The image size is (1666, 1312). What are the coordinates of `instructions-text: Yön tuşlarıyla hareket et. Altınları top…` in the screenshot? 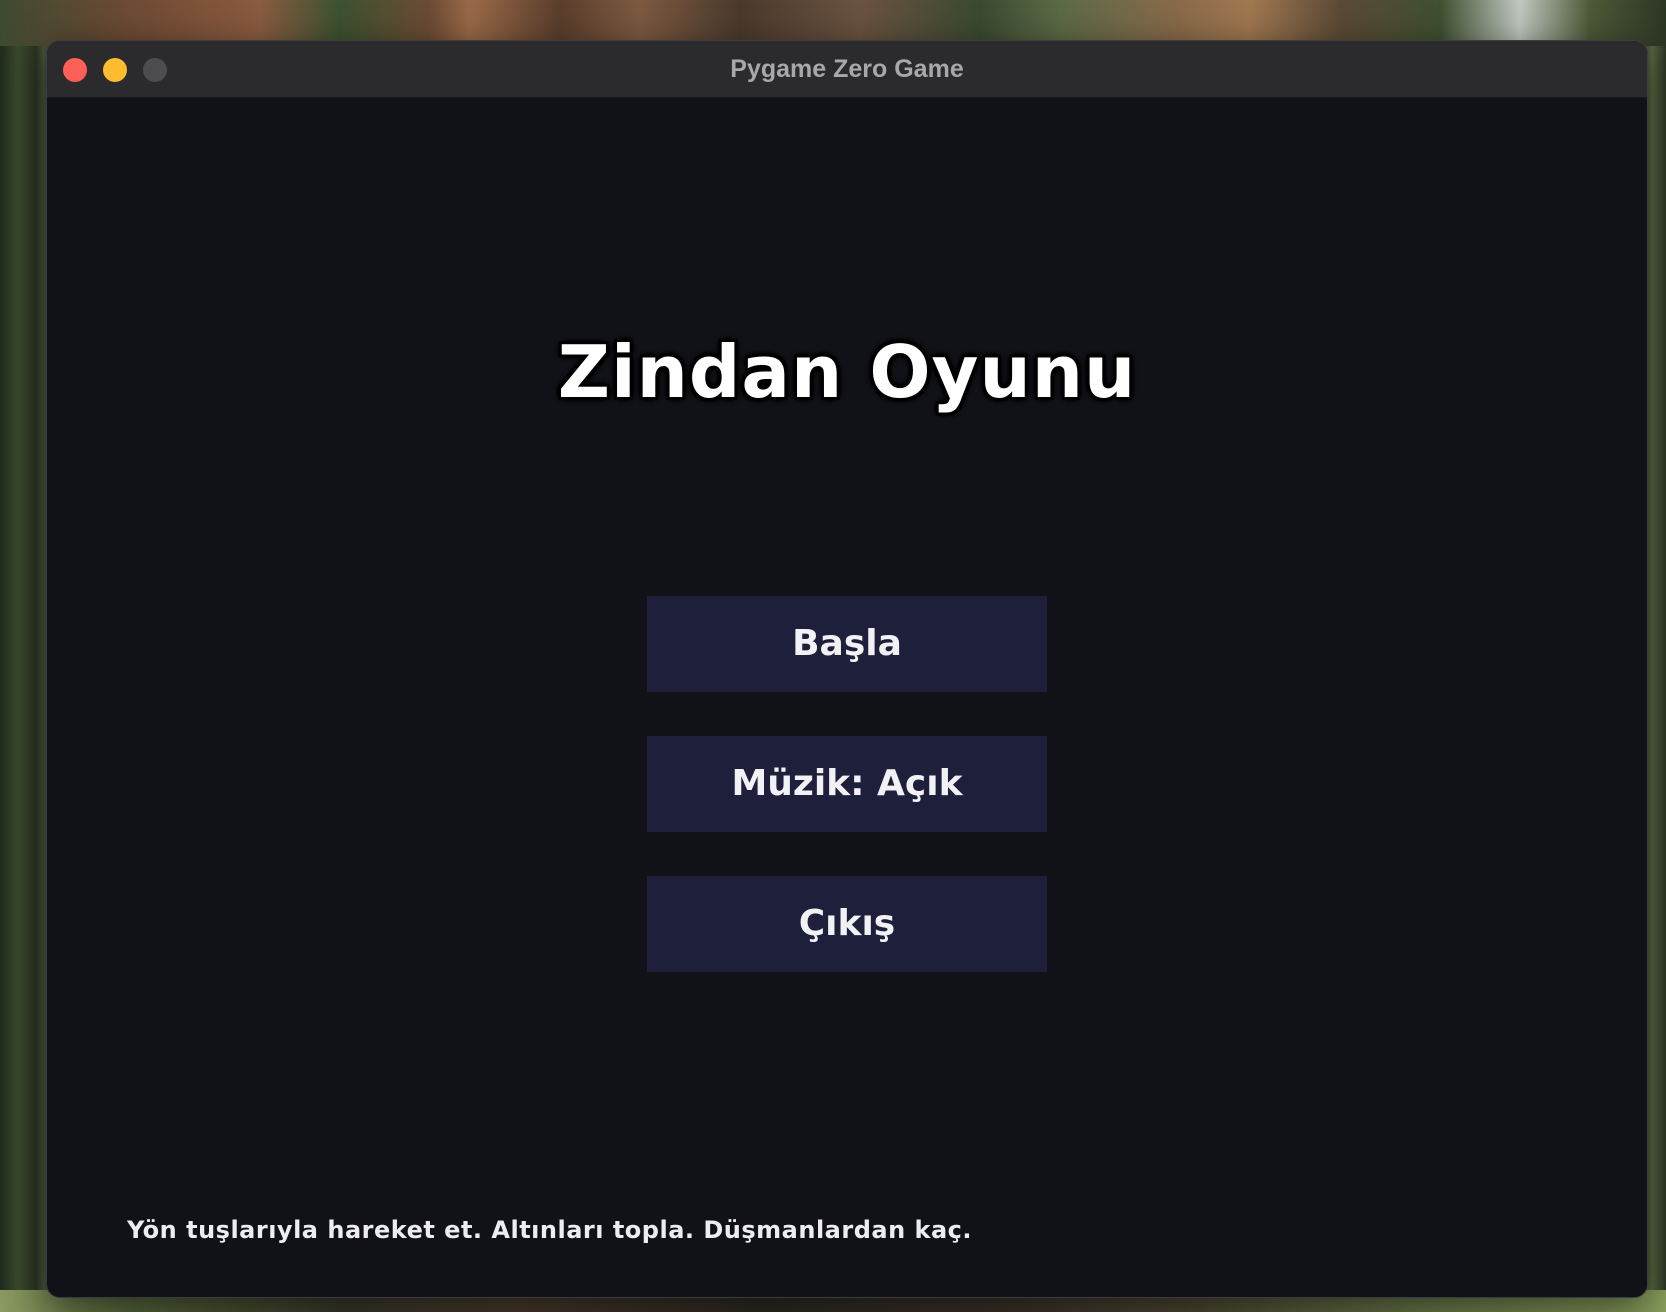 It's located at (550, 1230).